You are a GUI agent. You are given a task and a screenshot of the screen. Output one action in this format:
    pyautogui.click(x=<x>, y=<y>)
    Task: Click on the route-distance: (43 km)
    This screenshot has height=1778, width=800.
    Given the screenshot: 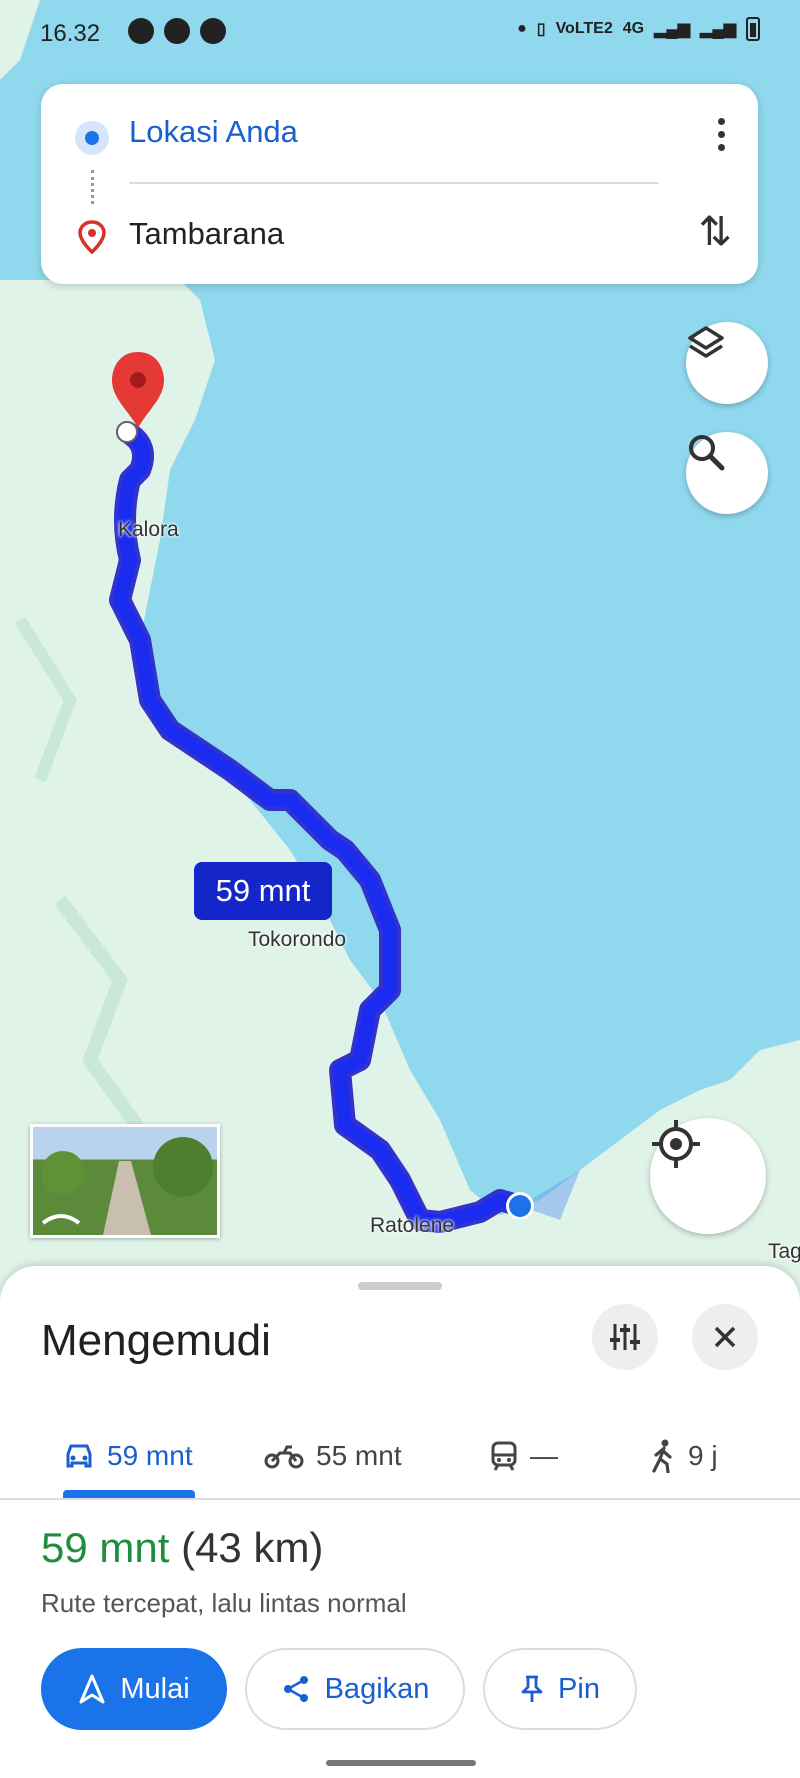 What is the action you would take?
    pyautogui.click(x=252, y=1547)
    